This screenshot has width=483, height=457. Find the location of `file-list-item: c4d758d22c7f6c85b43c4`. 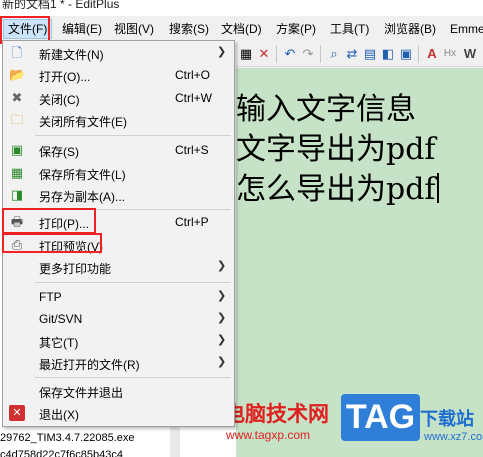

file-list-item: c4d758d22c7f6c85b43c4 is located at coordinates (61, 453).